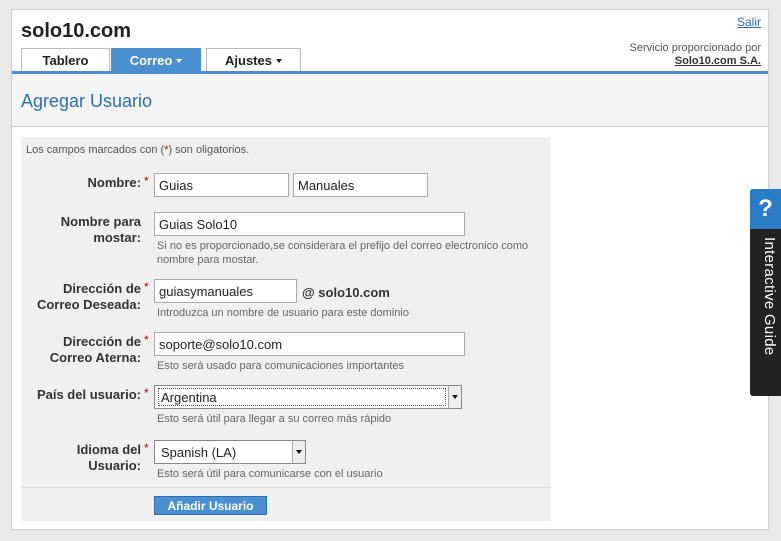  I want to click on language-select: Spanish (LA), so click(230, 452).